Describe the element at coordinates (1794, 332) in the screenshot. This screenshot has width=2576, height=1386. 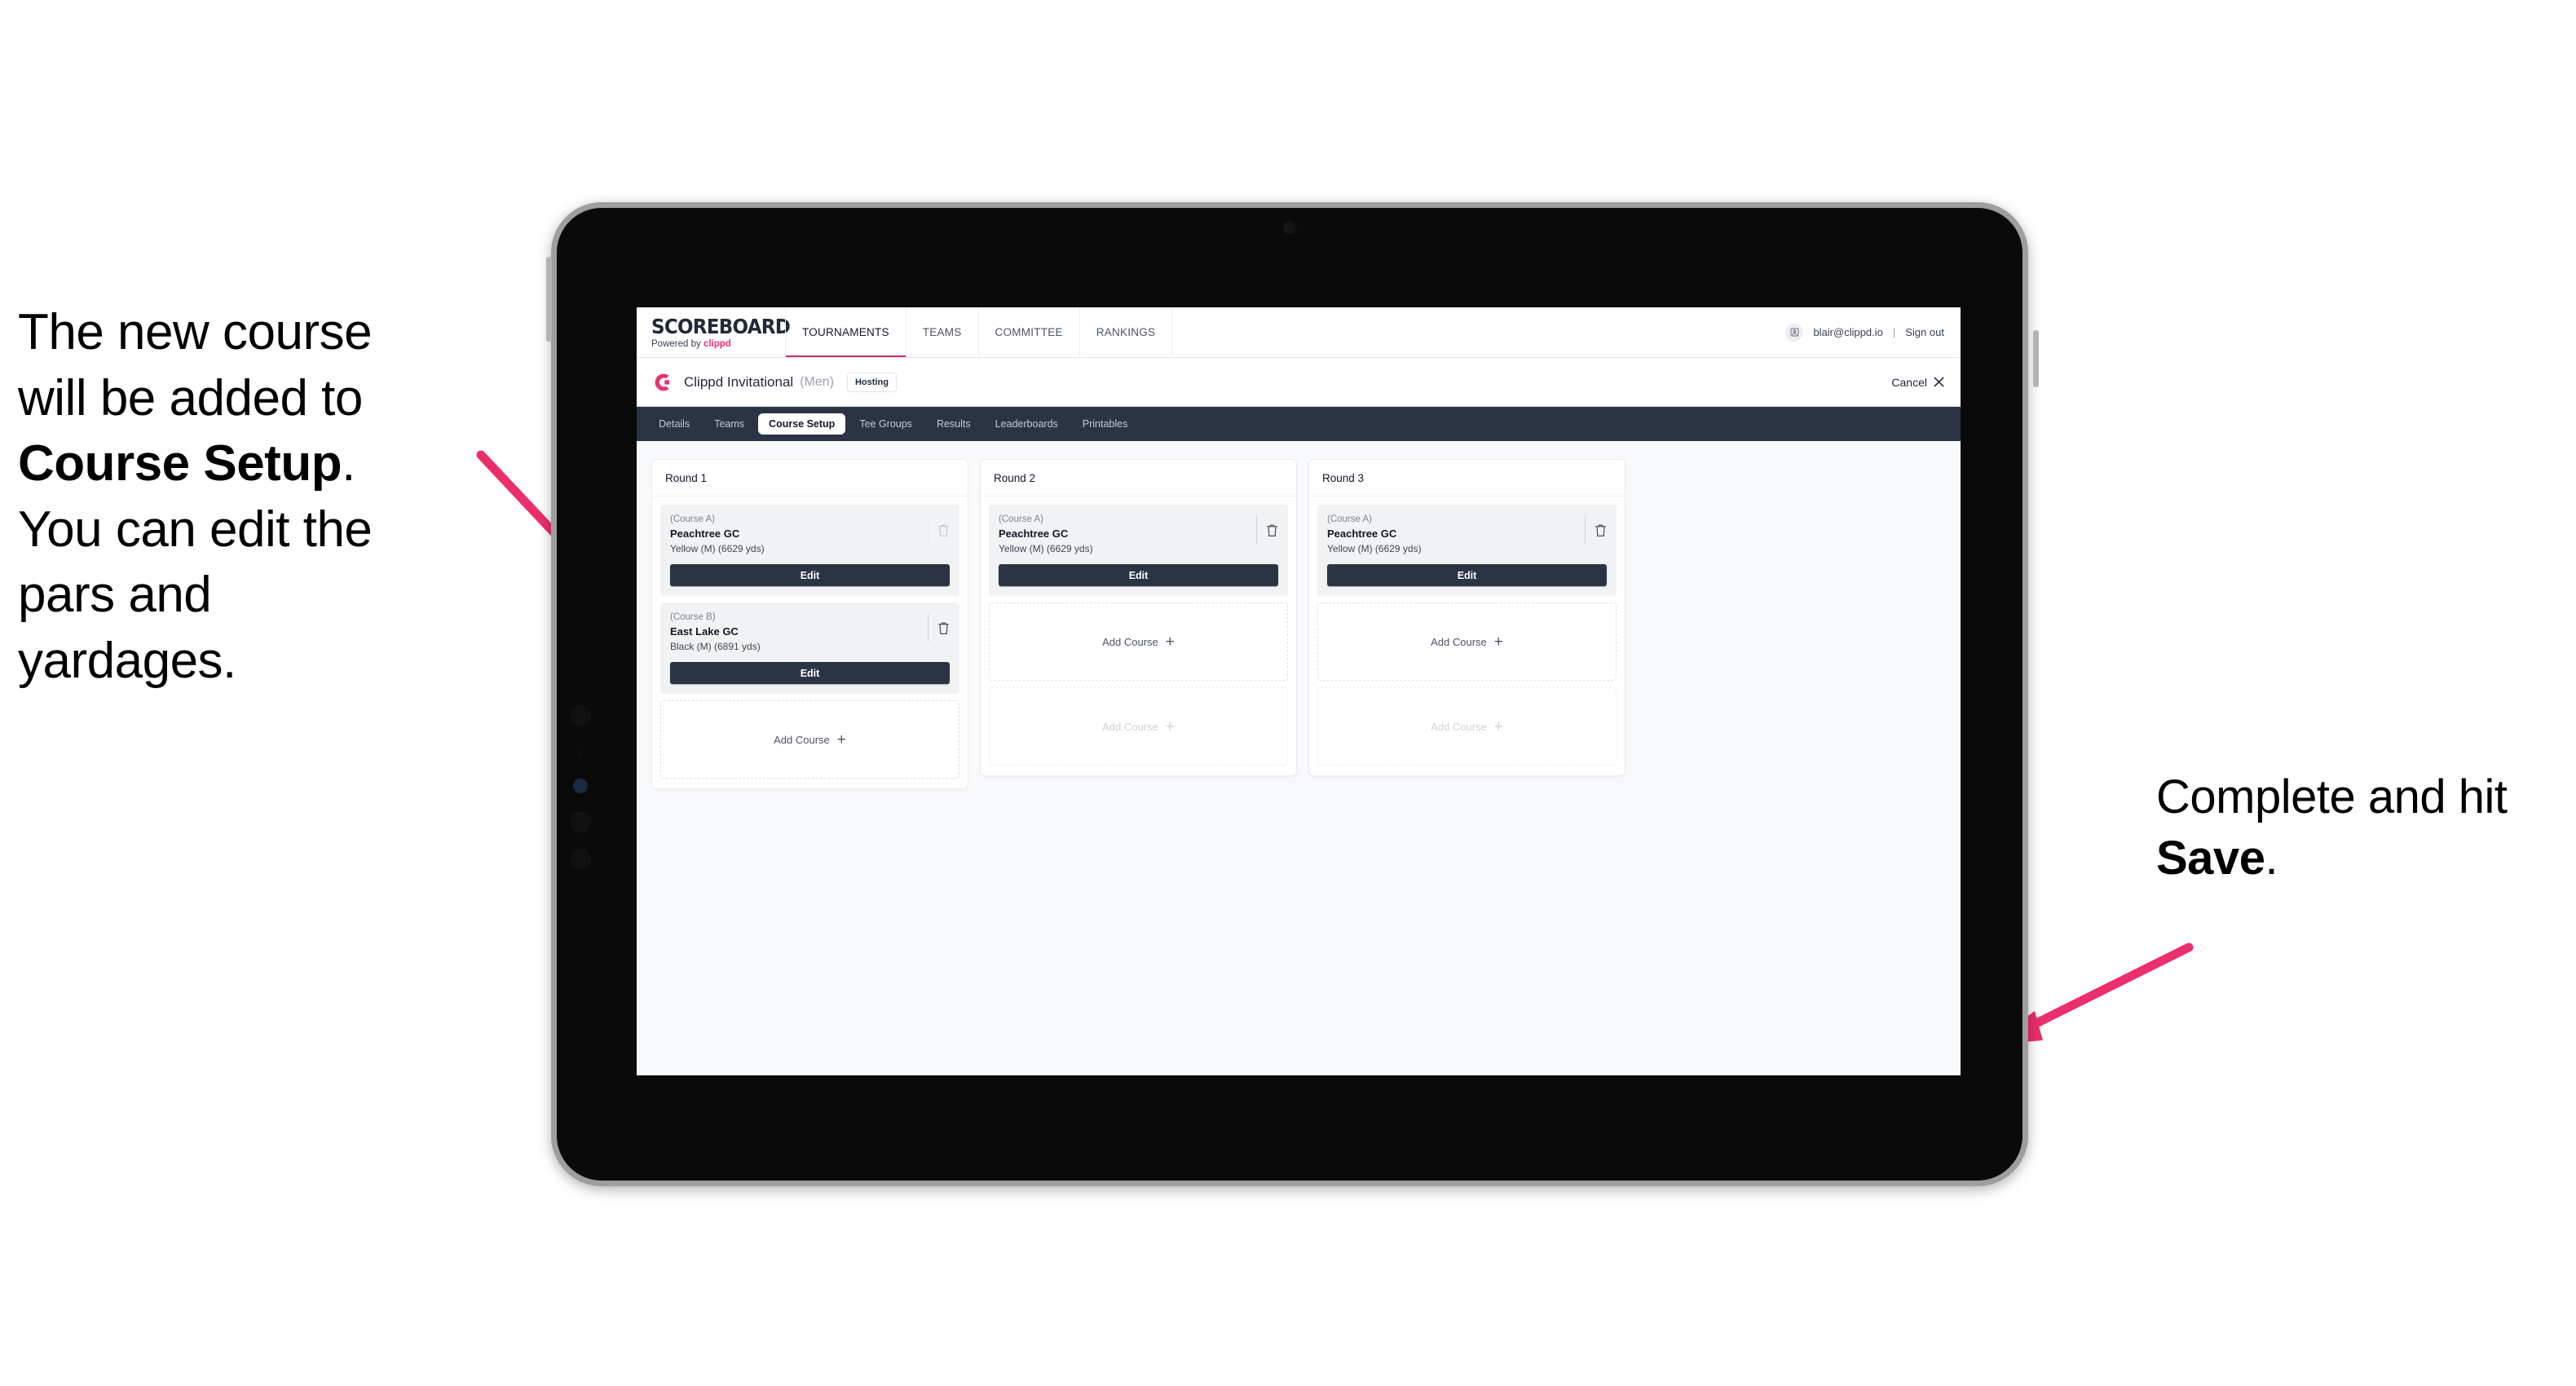
I see `user-avatar-icon` at that location.